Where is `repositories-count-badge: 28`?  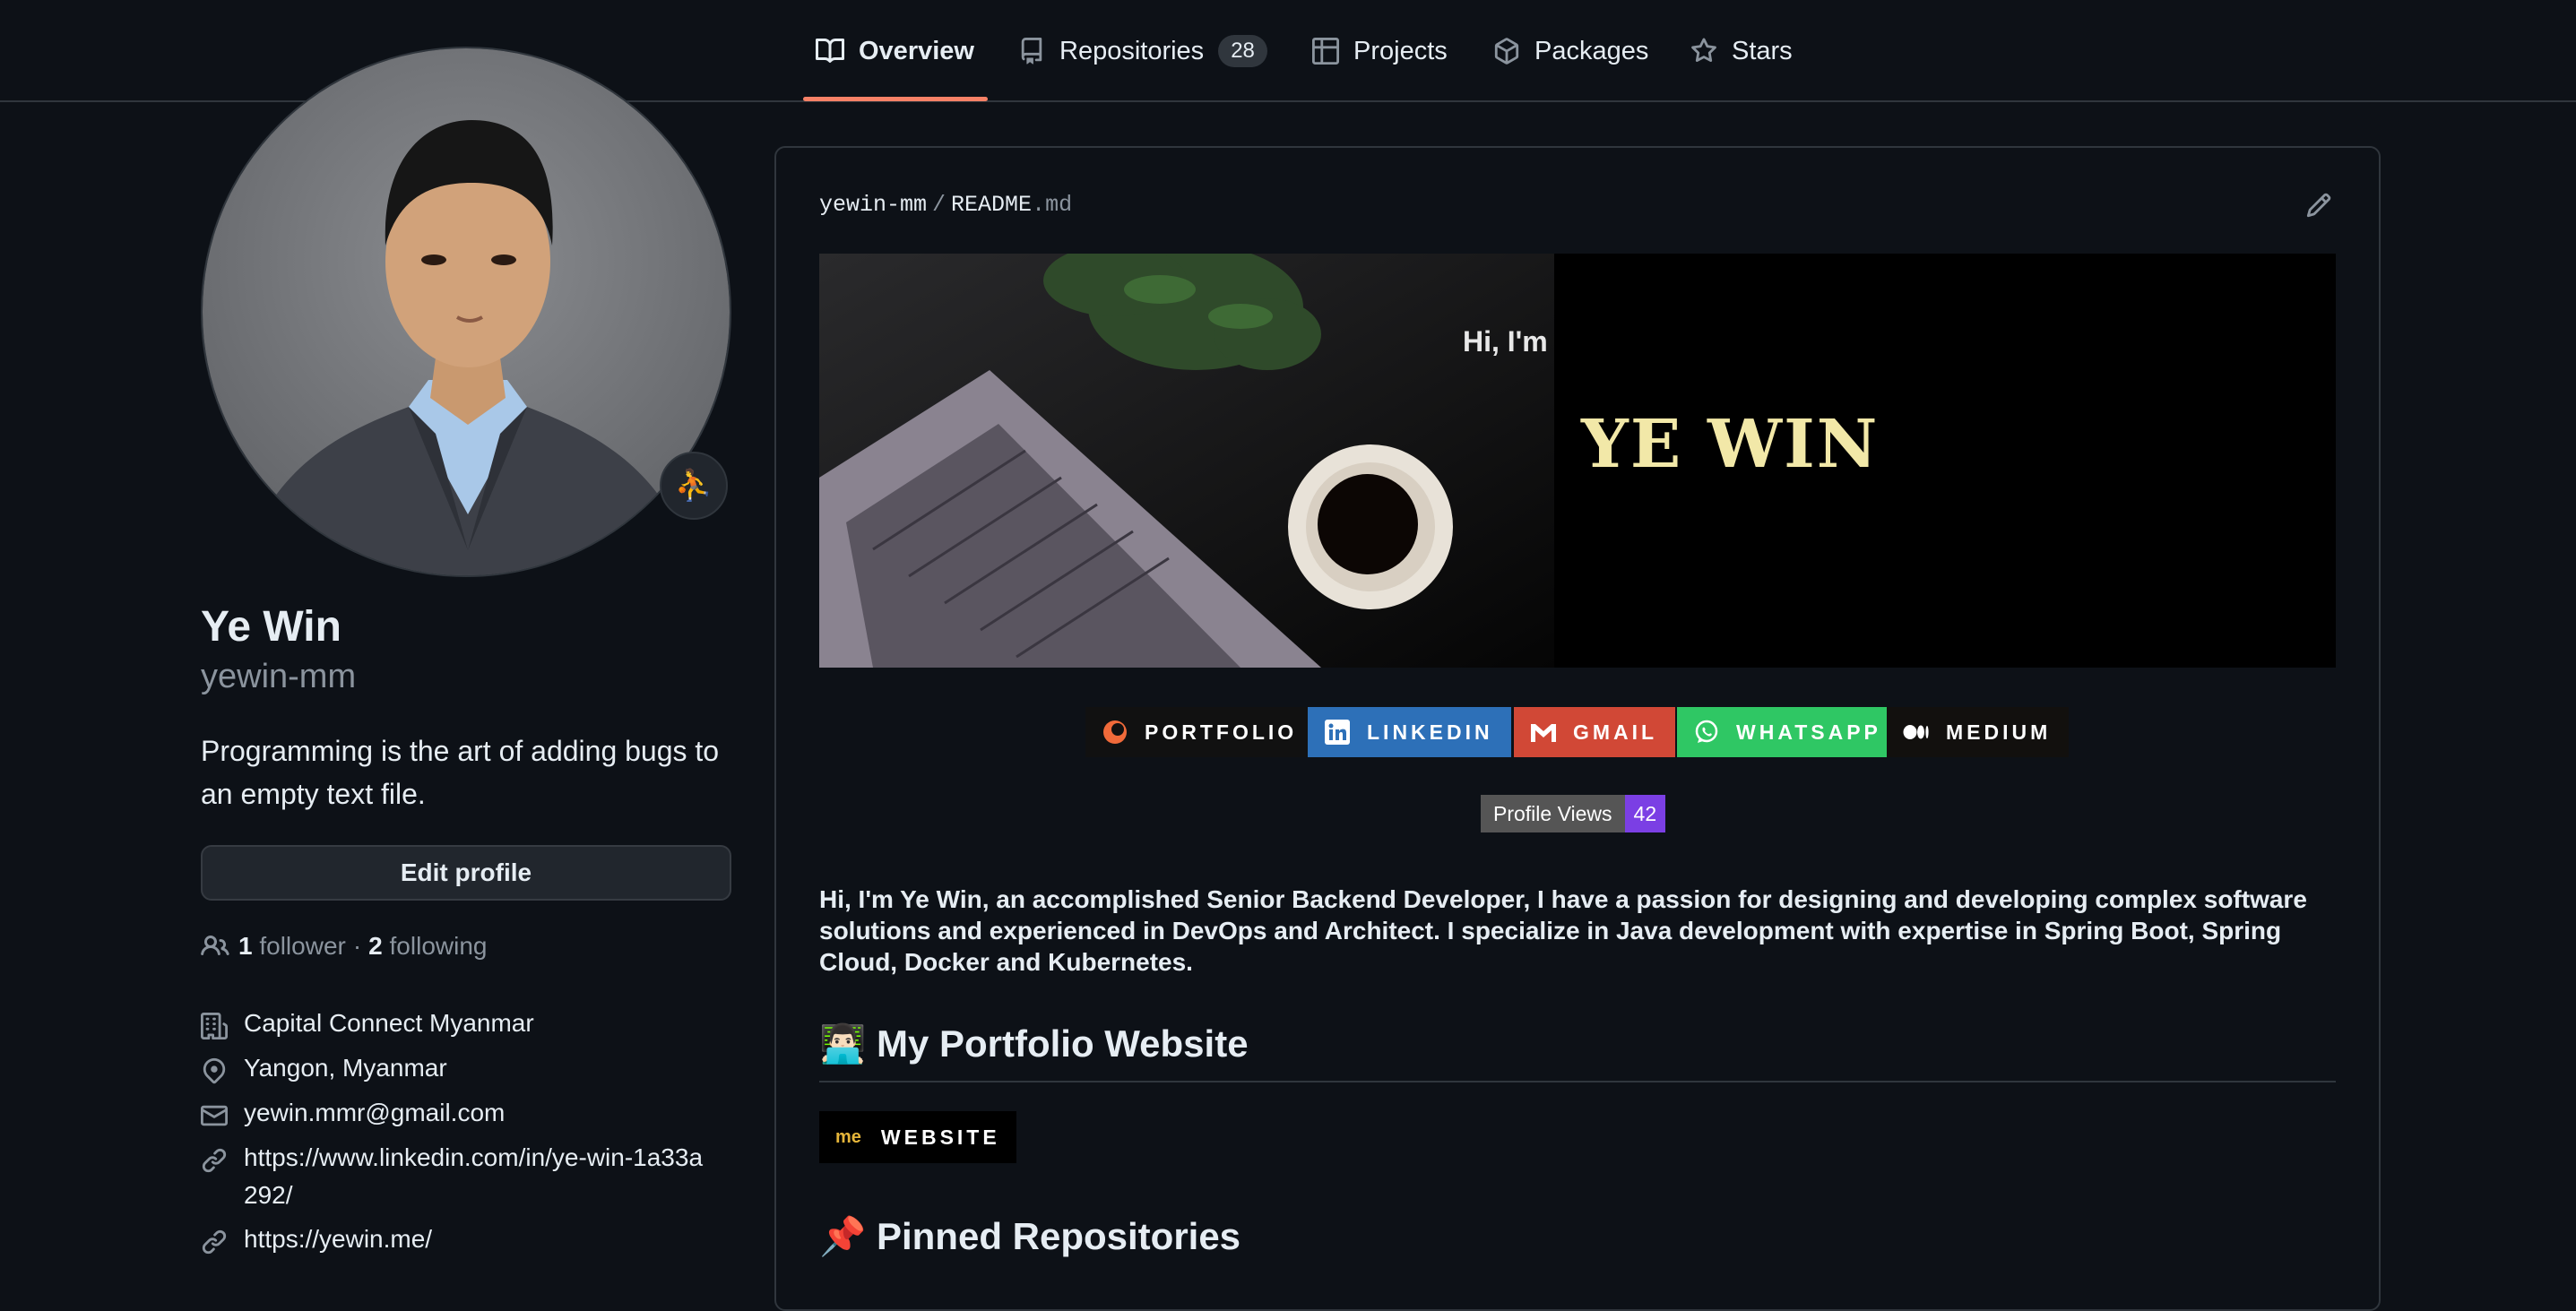
repositories-count-badge: 28 is located at coordinates (1242, 51).